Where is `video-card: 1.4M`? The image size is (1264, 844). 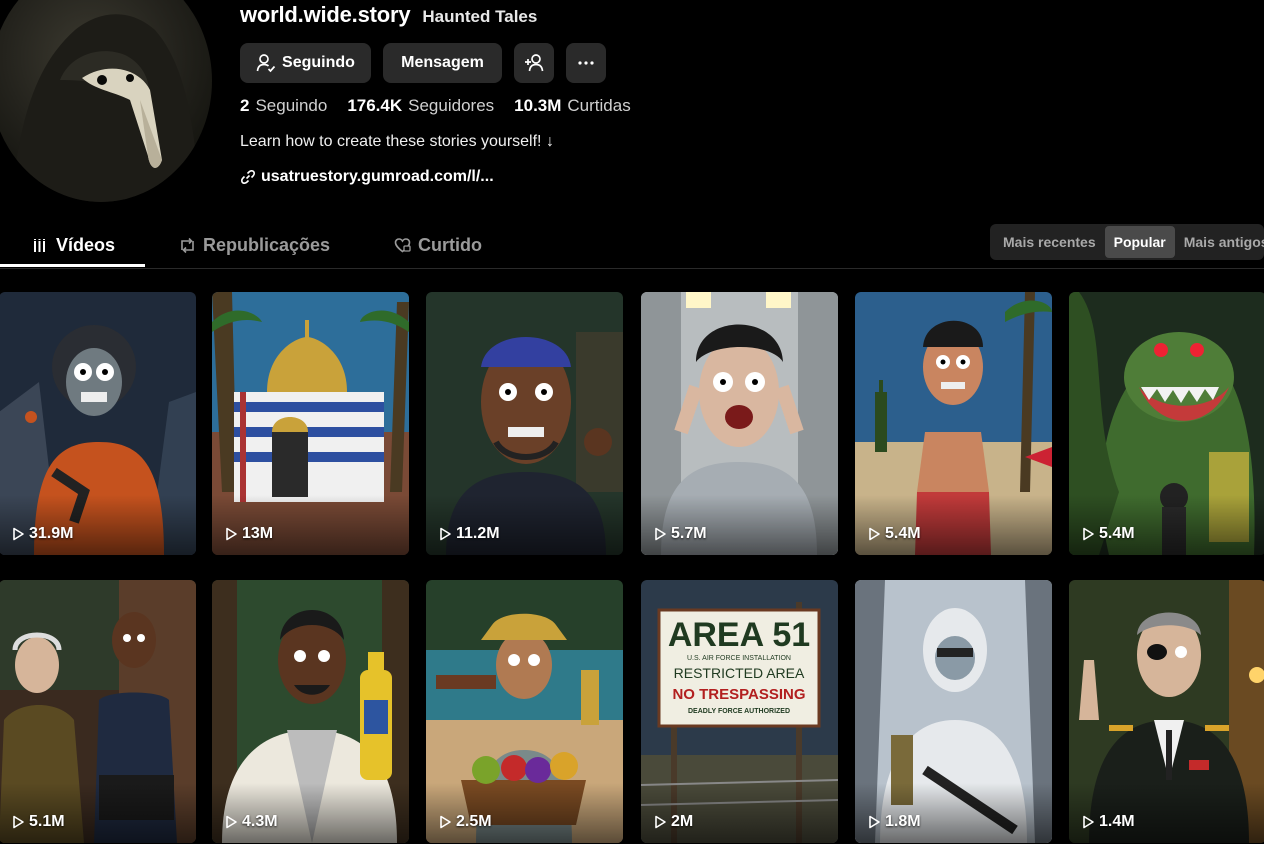
video-card: 1.4M is located at coordinates (1166, 711).